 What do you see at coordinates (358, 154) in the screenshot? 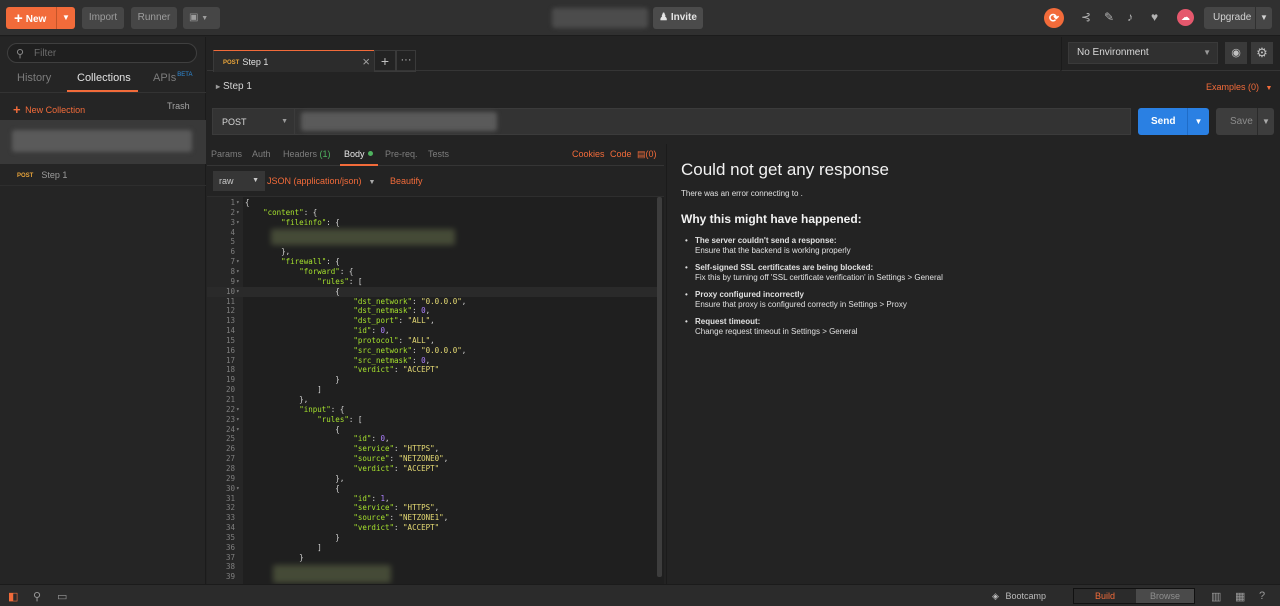
I see `tab-body: Body` at bounding box center [358, 154].